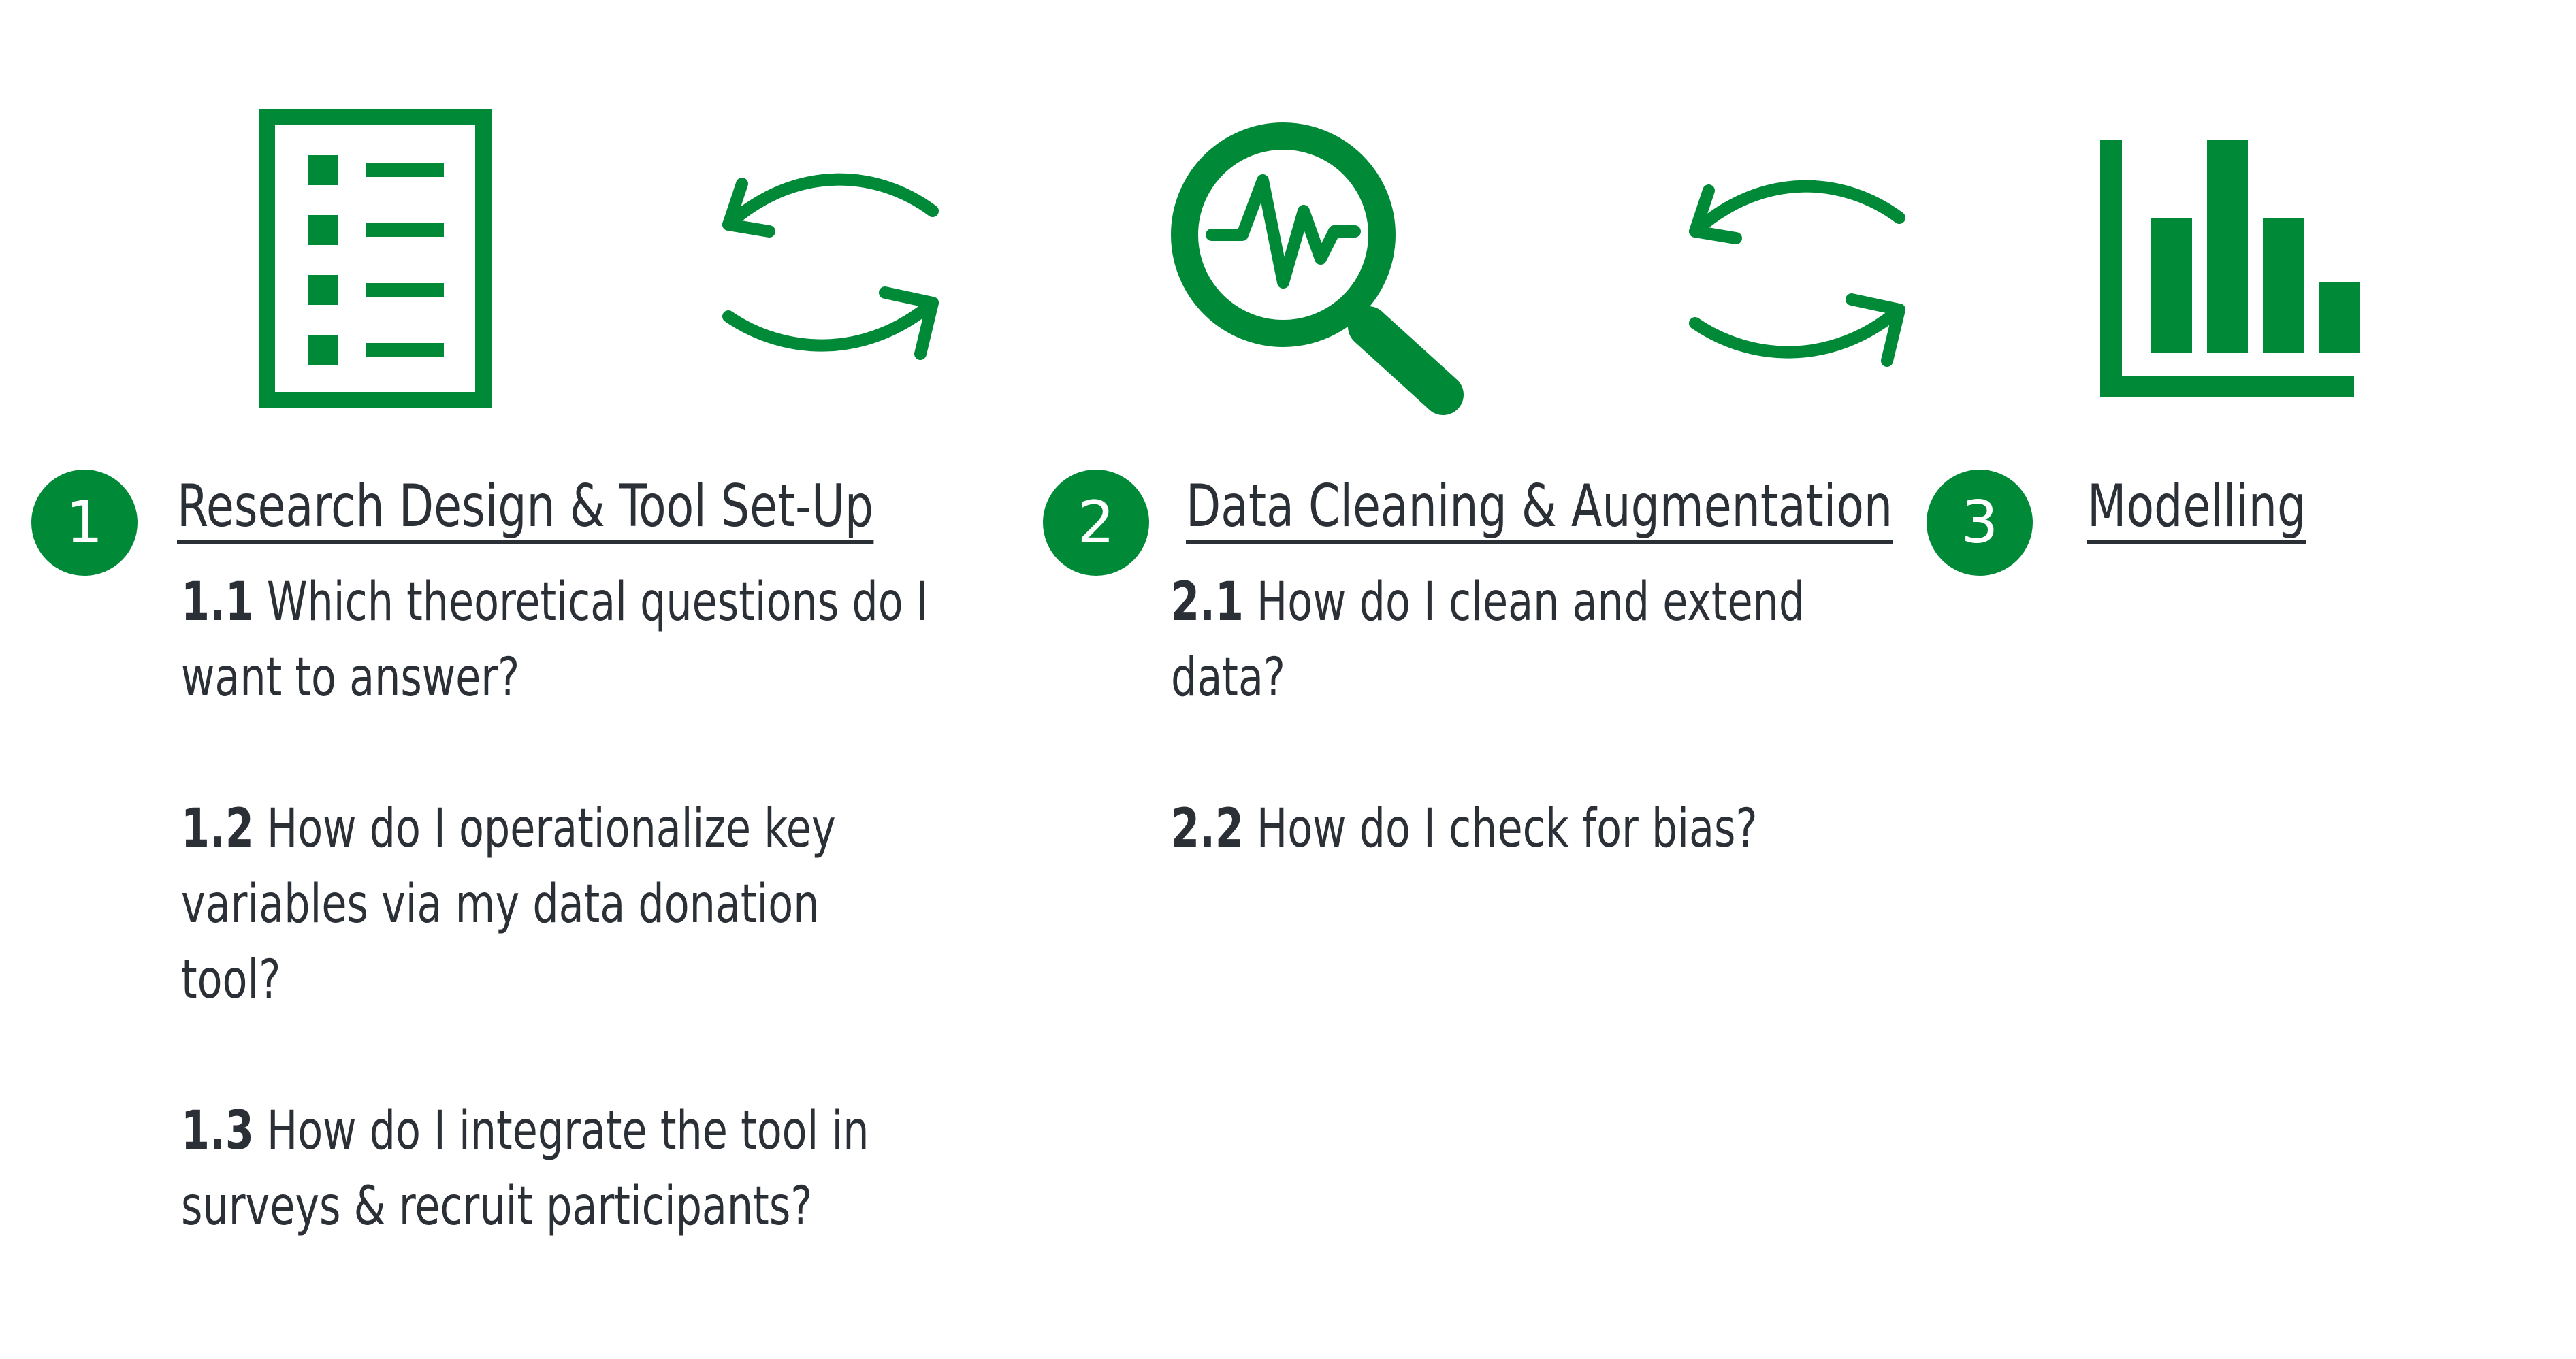  I want to click on step-1-number: 1, so click(85, 523).